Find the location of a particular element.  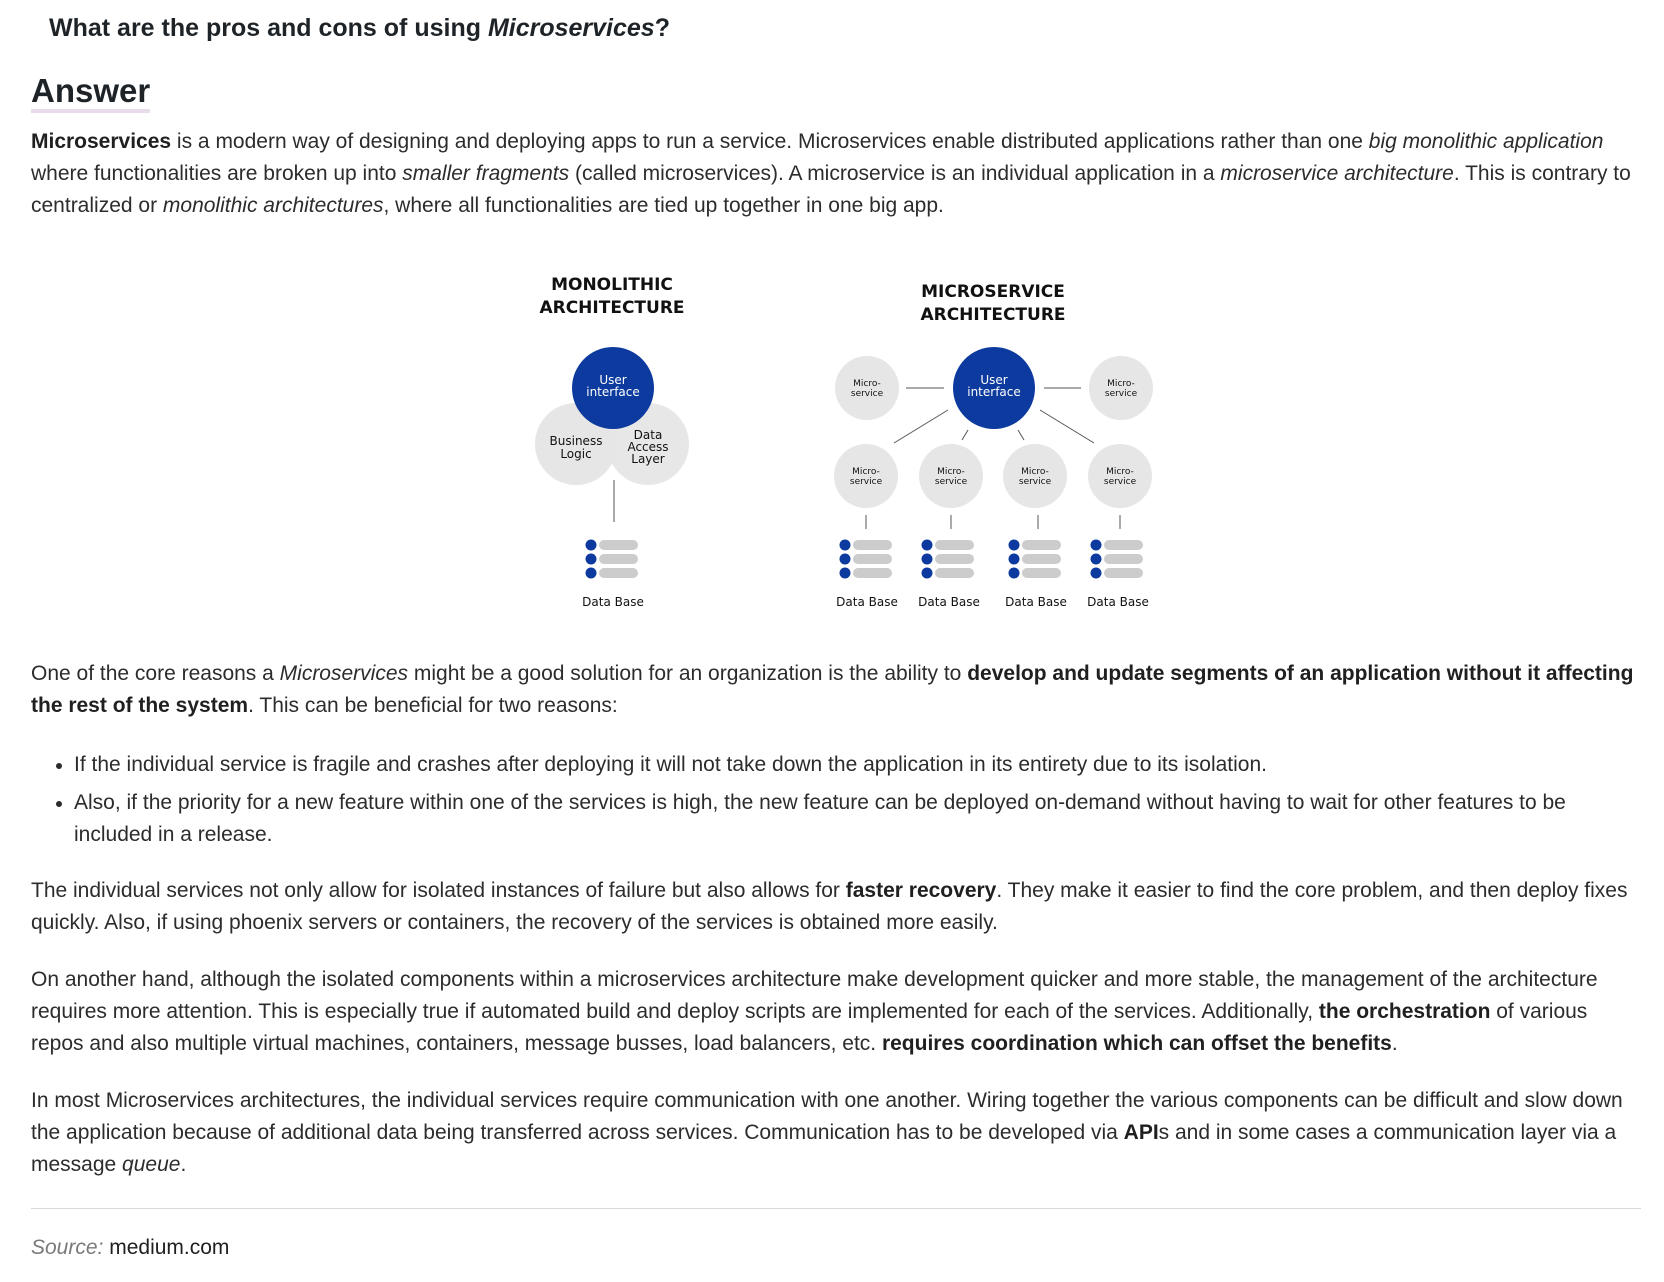

database-icons is located at coordinates (864, 559).